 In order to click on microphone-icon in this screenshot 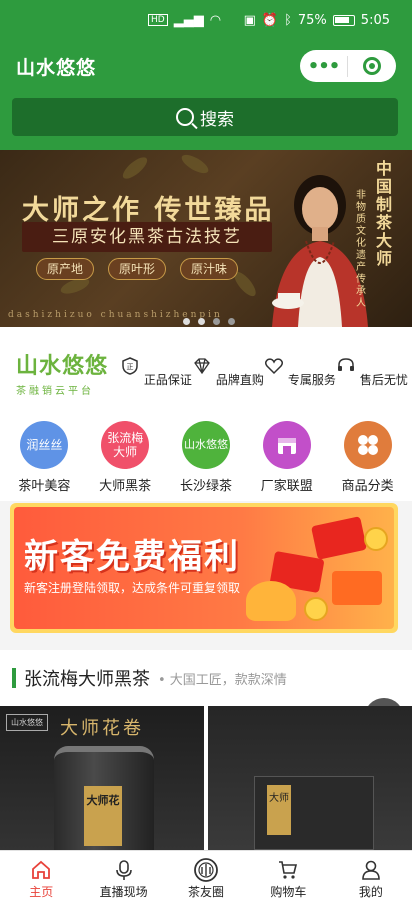, I will do `click(123, 870)`.